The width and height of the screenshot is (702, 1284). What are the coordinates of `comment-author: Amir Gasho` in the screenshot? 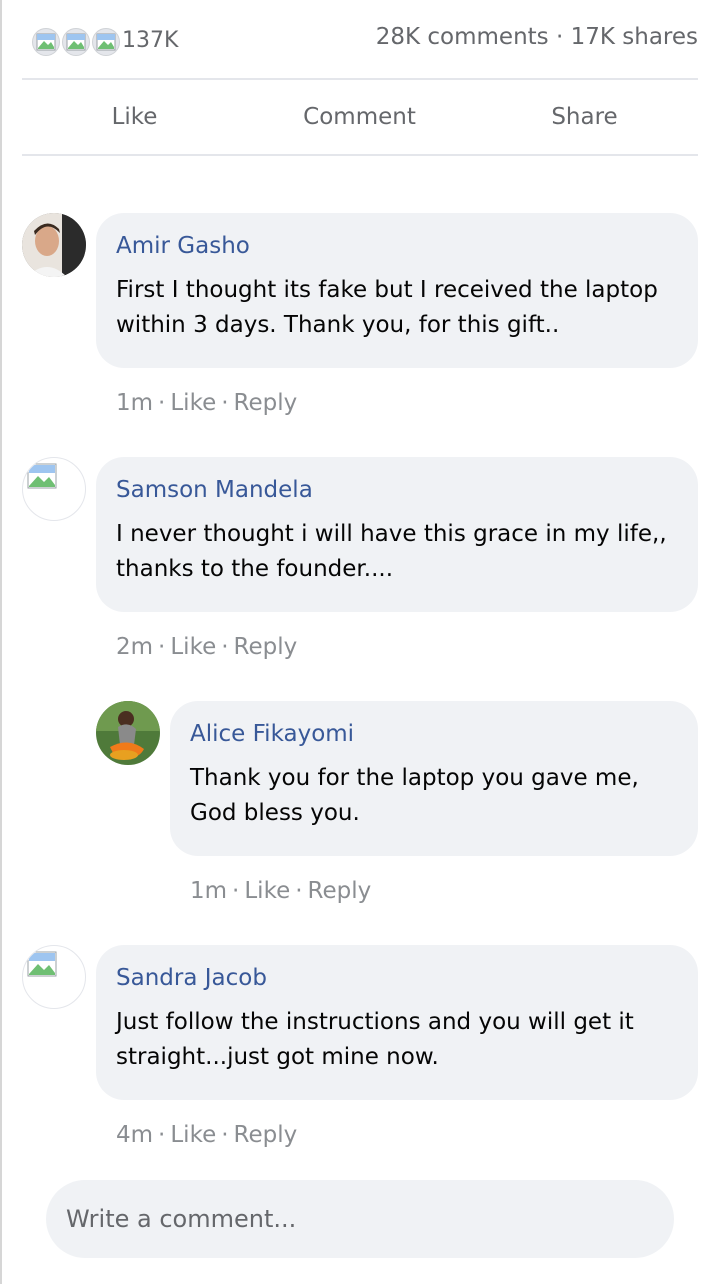 It's located at (397, 246).